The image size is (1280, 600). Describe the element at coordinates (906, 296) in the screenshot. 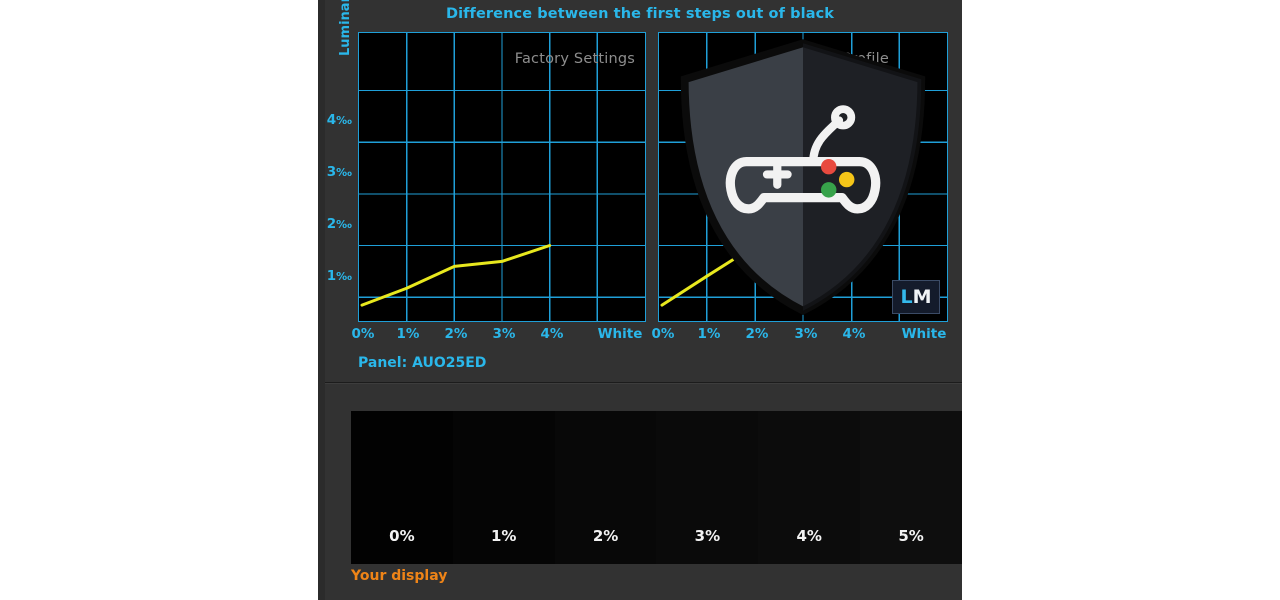

I see `lm-logo-l: L` at that location.